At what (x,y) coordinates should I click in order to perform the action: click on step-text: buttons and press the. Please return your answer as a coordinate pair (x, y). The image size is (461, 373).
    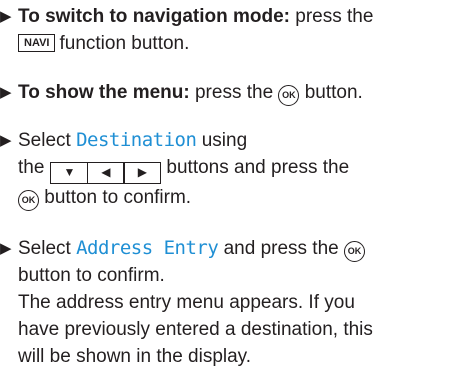
    Looking at the image, I should click on (258, 167).